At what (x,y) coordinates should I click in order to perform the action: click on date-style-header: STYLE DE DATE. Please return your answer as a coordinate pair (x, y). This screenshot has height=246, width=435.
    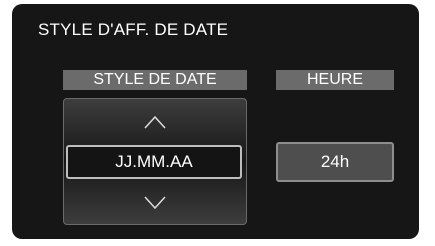
    Looking at the image, I should click on (155, 80).